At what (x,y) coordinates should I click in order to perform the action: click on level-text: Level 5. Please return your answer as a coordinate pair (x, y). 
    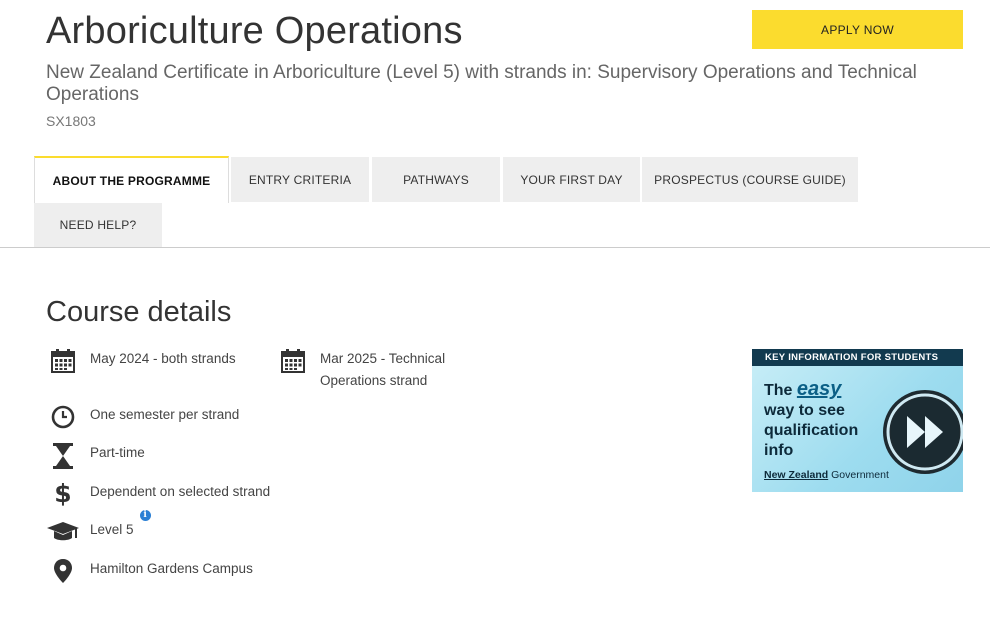
    Looking at the image, I should click on (112, 529).